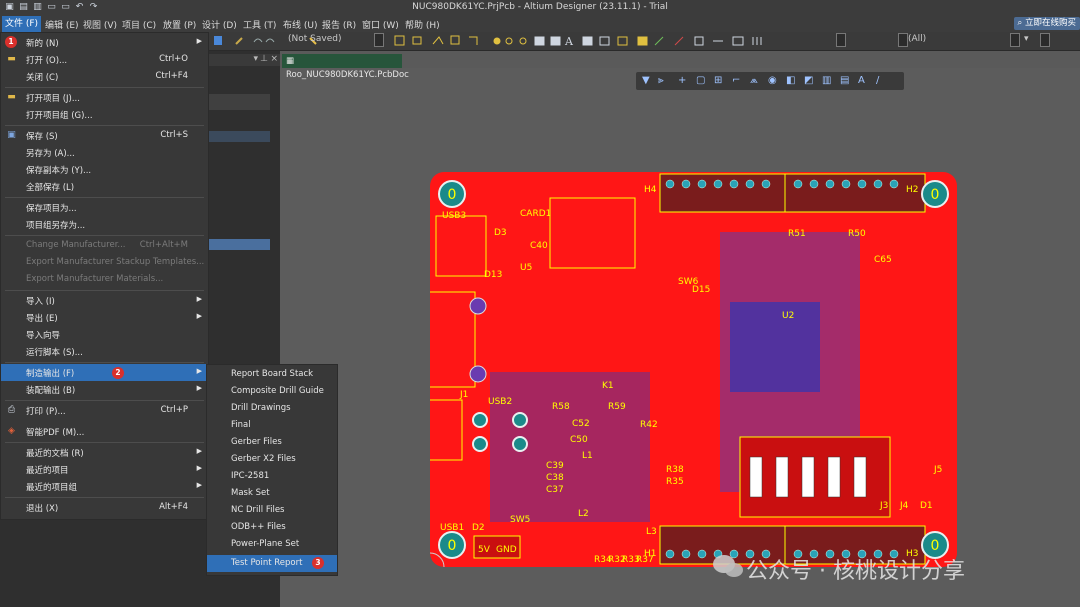  Describe the element at coordinates (1046, 23) in the screenshot. I see `buy-online-button: ⌕ 立即在线购买` at that location.